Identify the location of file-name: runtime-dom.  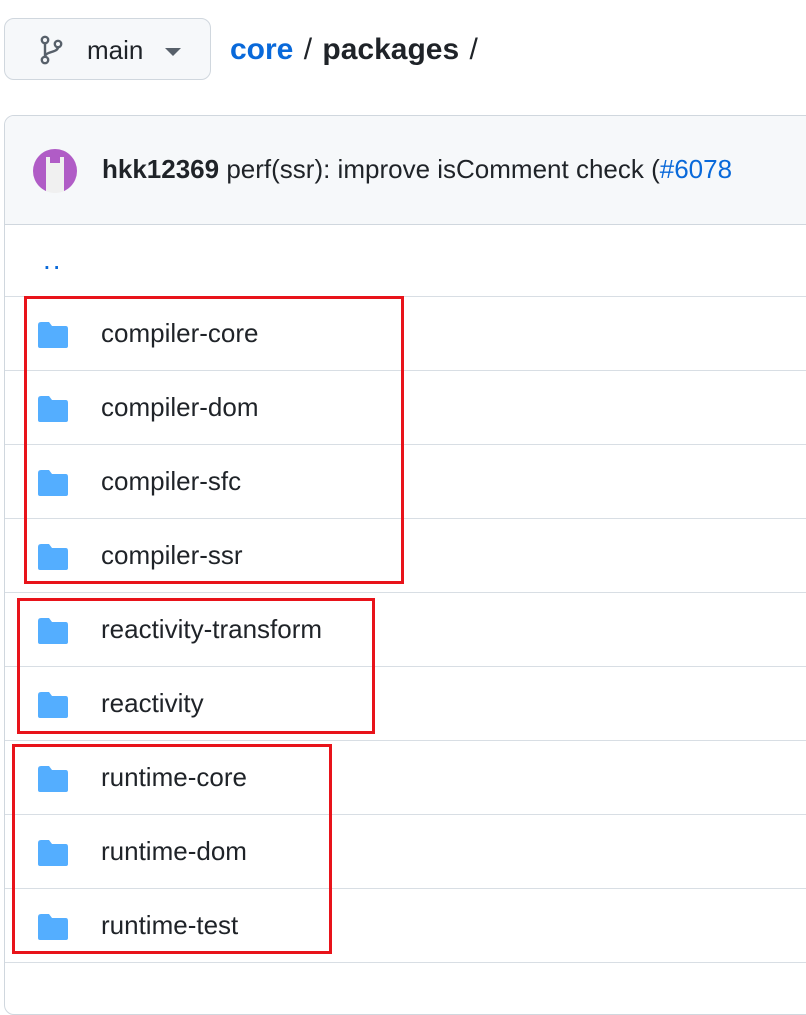
(174, 851).